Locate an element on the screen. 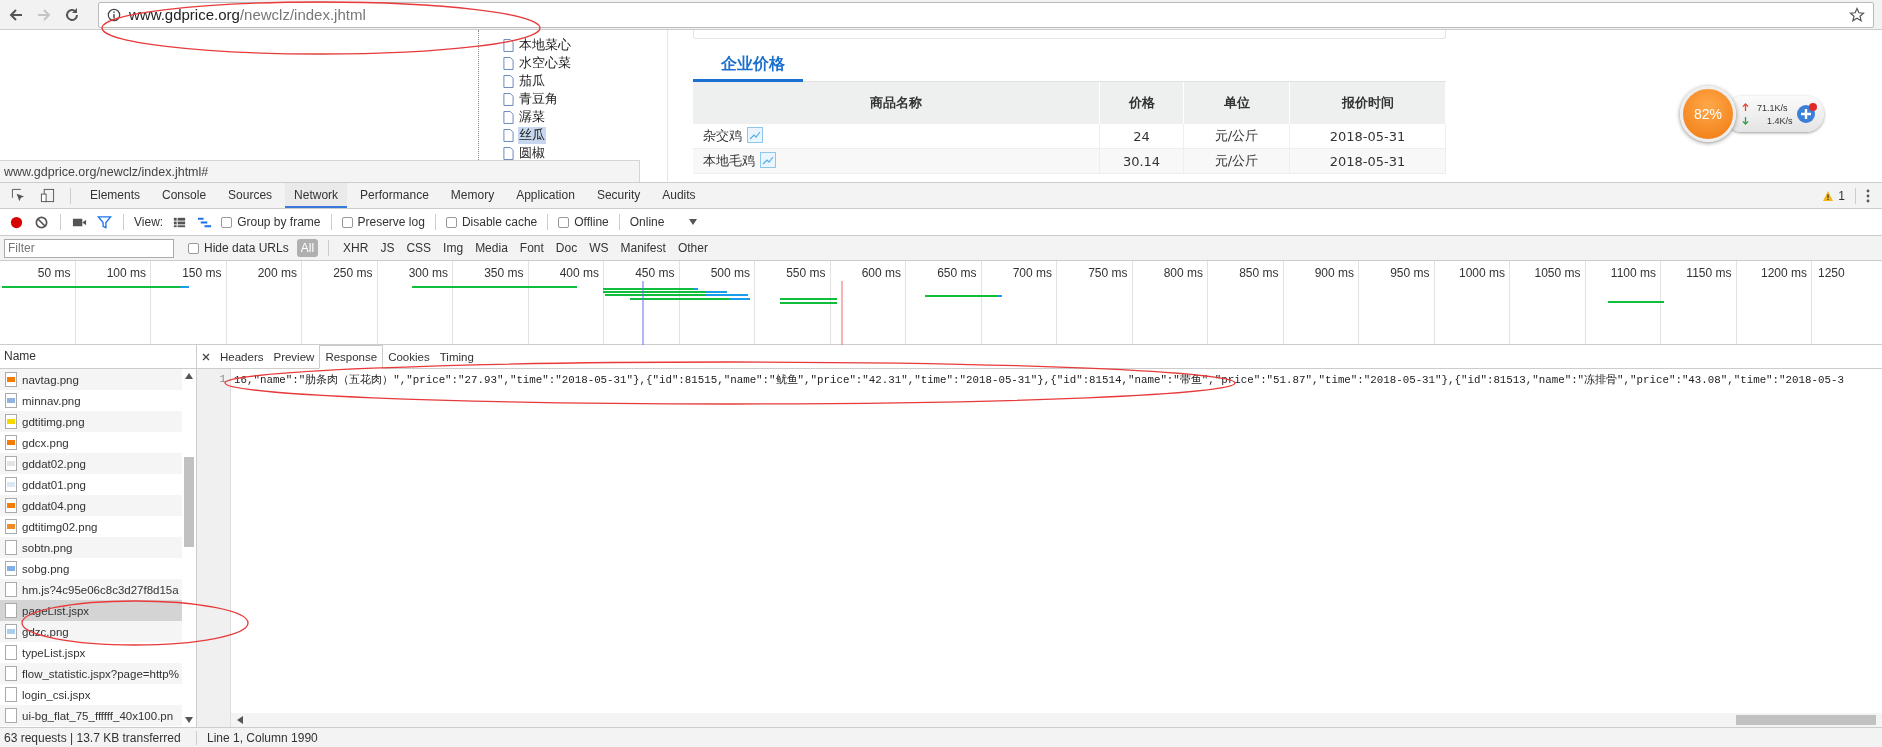 This screenshot has width=1882, height=747. tree-item: 水空心菜 is located at coordinates (545, 63).